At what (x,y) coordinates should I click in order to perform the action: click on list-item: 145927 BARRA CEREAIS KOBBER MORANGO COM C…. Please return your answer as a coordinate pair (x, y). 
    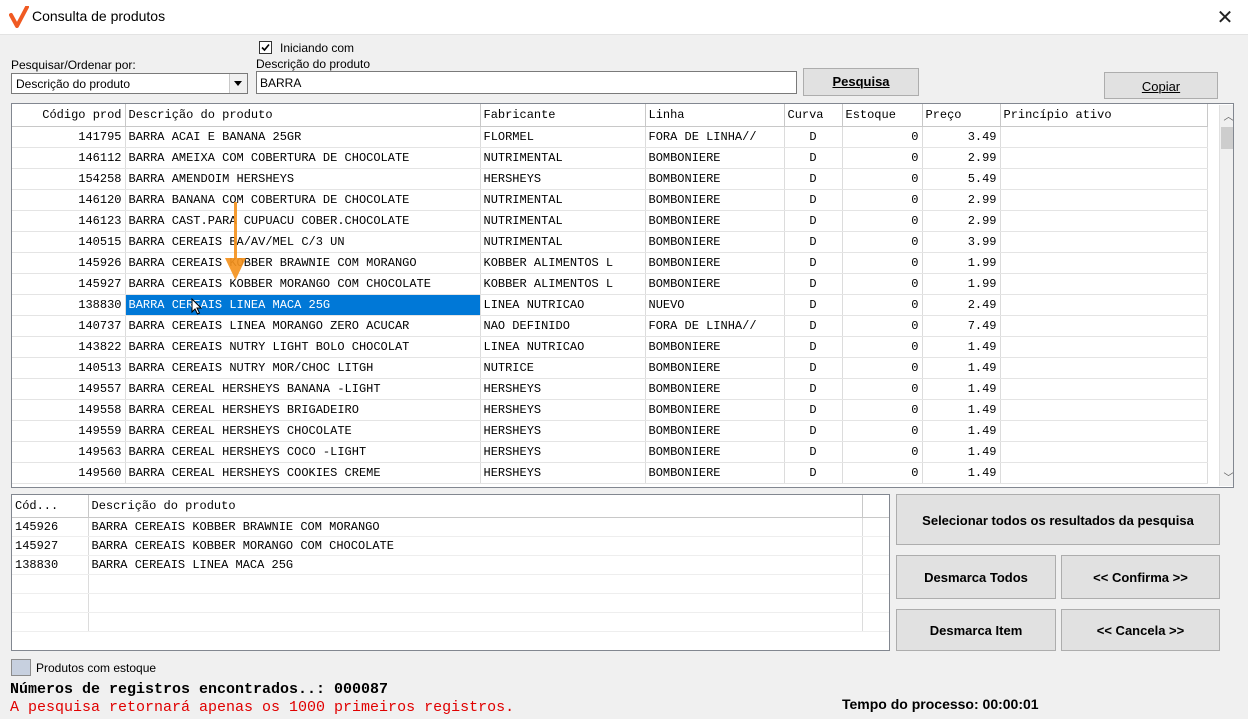
    Looking at the image, I should click on (450, 546).